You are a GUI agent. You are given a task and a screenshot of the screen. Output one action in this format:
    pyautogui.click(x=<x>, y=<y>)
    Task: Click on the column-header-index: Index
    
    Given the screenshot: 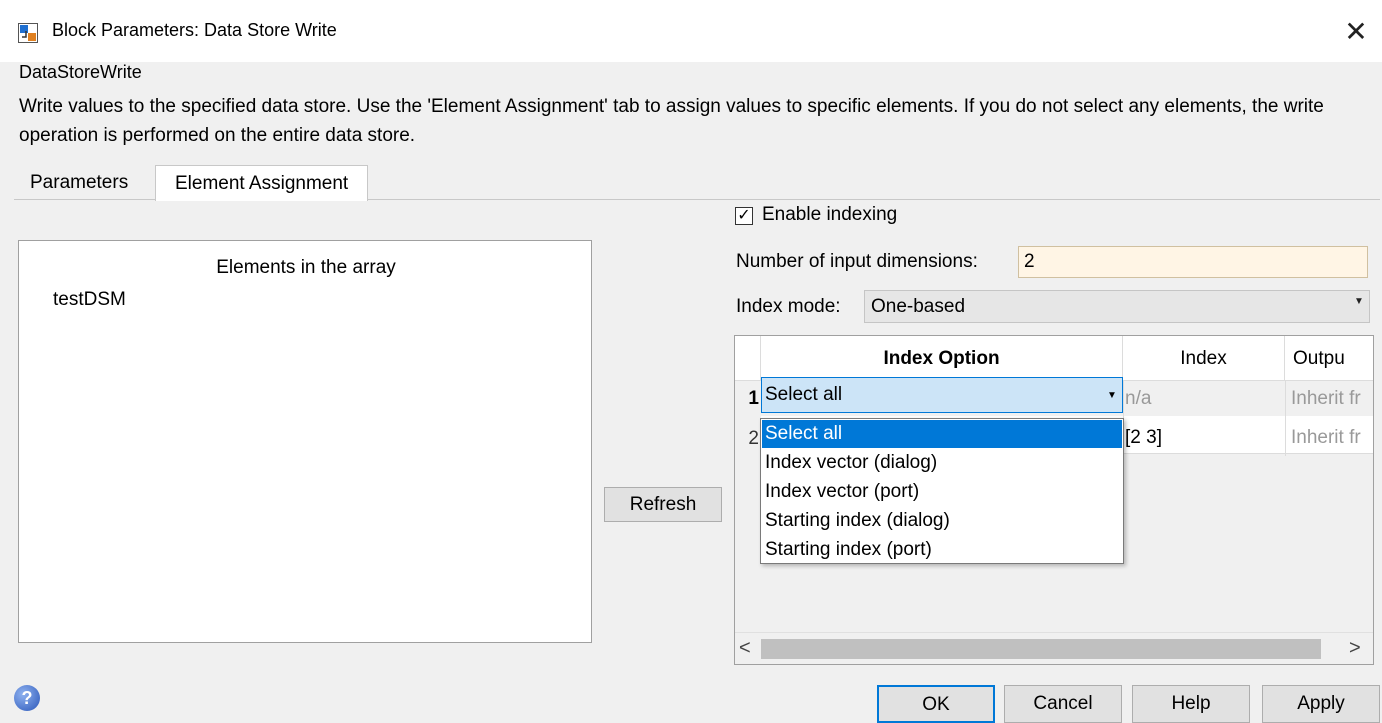 What is the action you would take?
    pyautogui.click(x=1204, y=358)
    